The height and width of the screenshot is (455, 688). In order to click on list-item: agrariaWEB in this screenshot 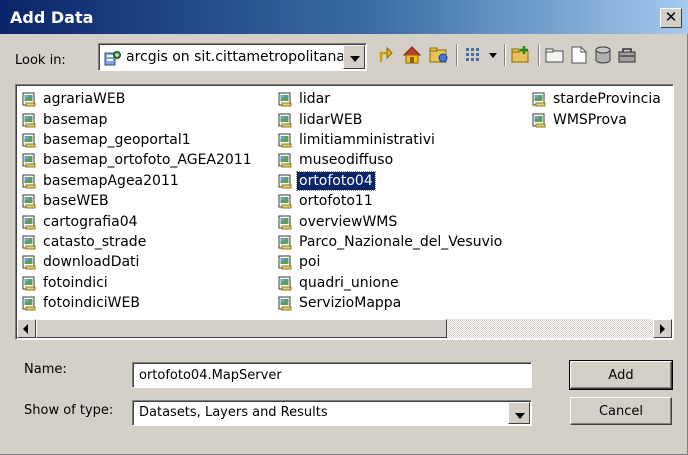, I will do `click(138, 99)`.